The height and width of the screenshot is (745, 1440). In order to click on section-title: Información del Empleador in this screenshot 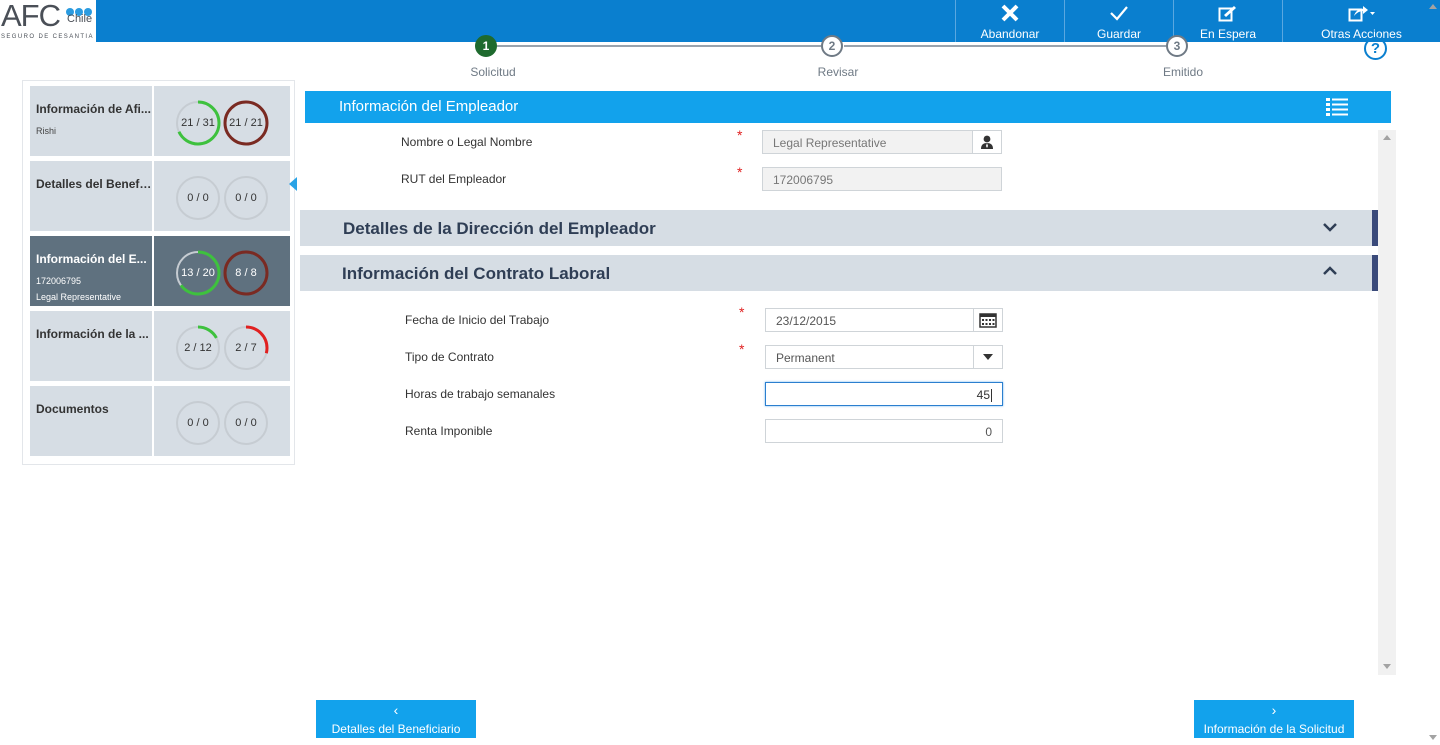, I will do `click(429, 106)`.